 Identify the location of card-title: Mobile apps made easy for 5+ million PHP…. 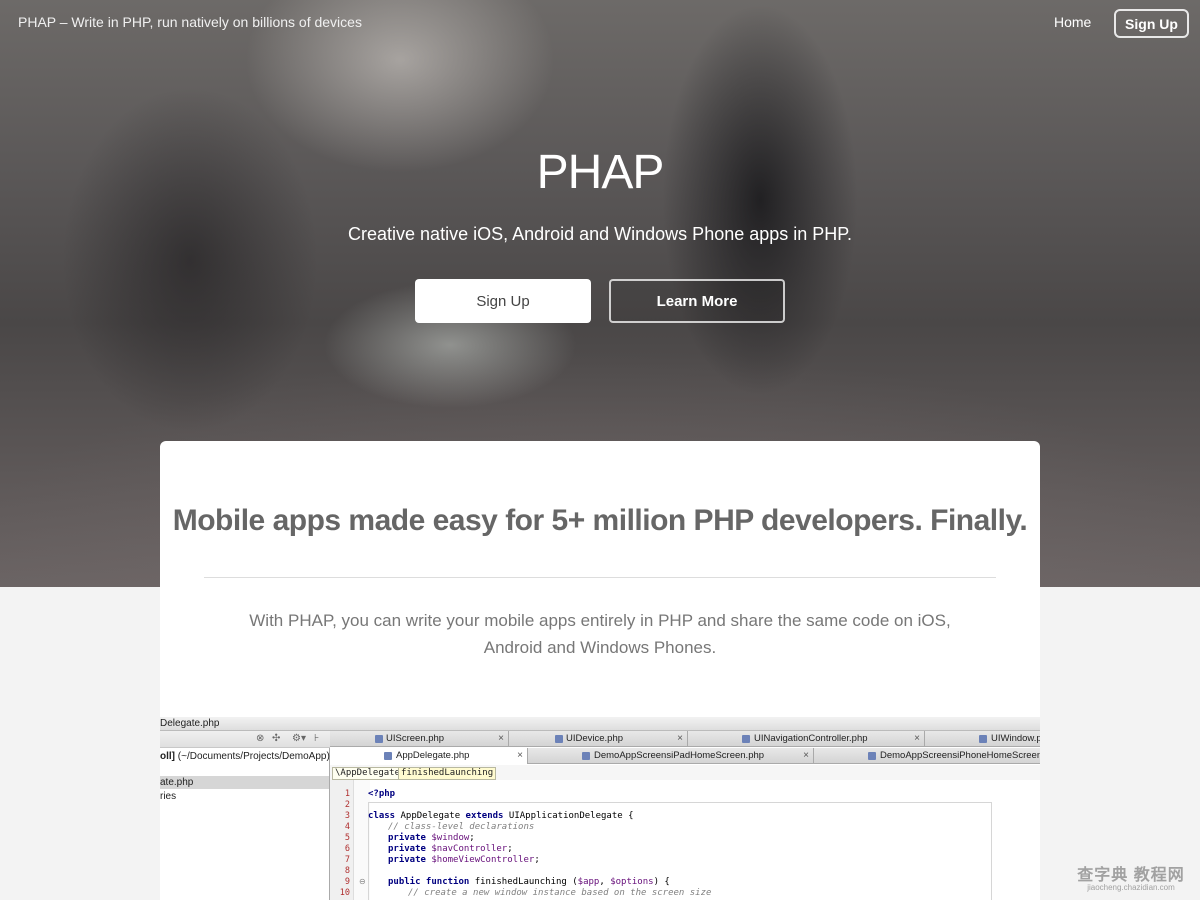
(600, 520).